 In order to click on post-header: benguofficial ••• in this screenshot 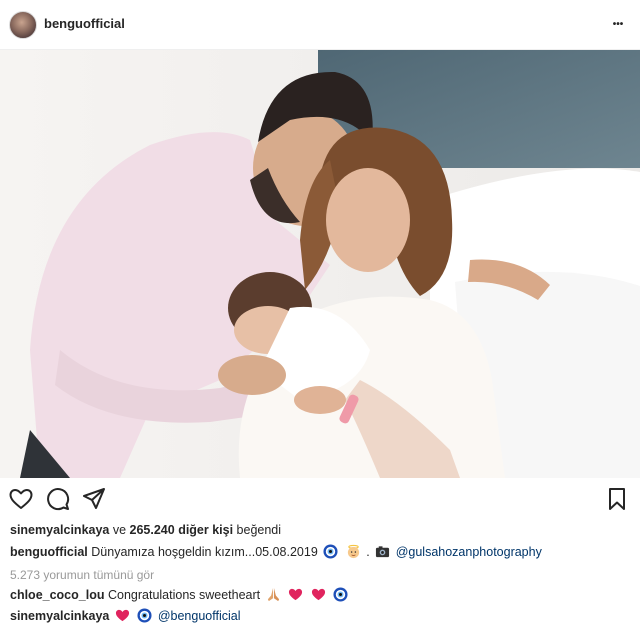, I will do `click(320, 25)`.